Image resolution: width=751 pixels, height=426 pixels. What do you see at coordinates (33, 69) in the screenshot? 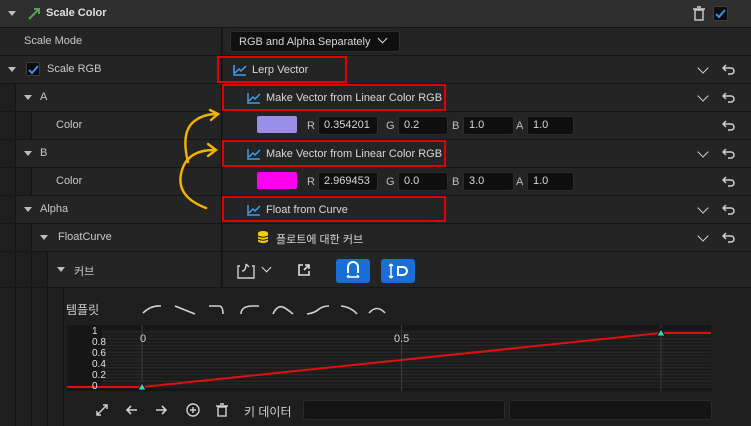
I see `scale-rgb-checkbox` at bounding box center [33, 69].